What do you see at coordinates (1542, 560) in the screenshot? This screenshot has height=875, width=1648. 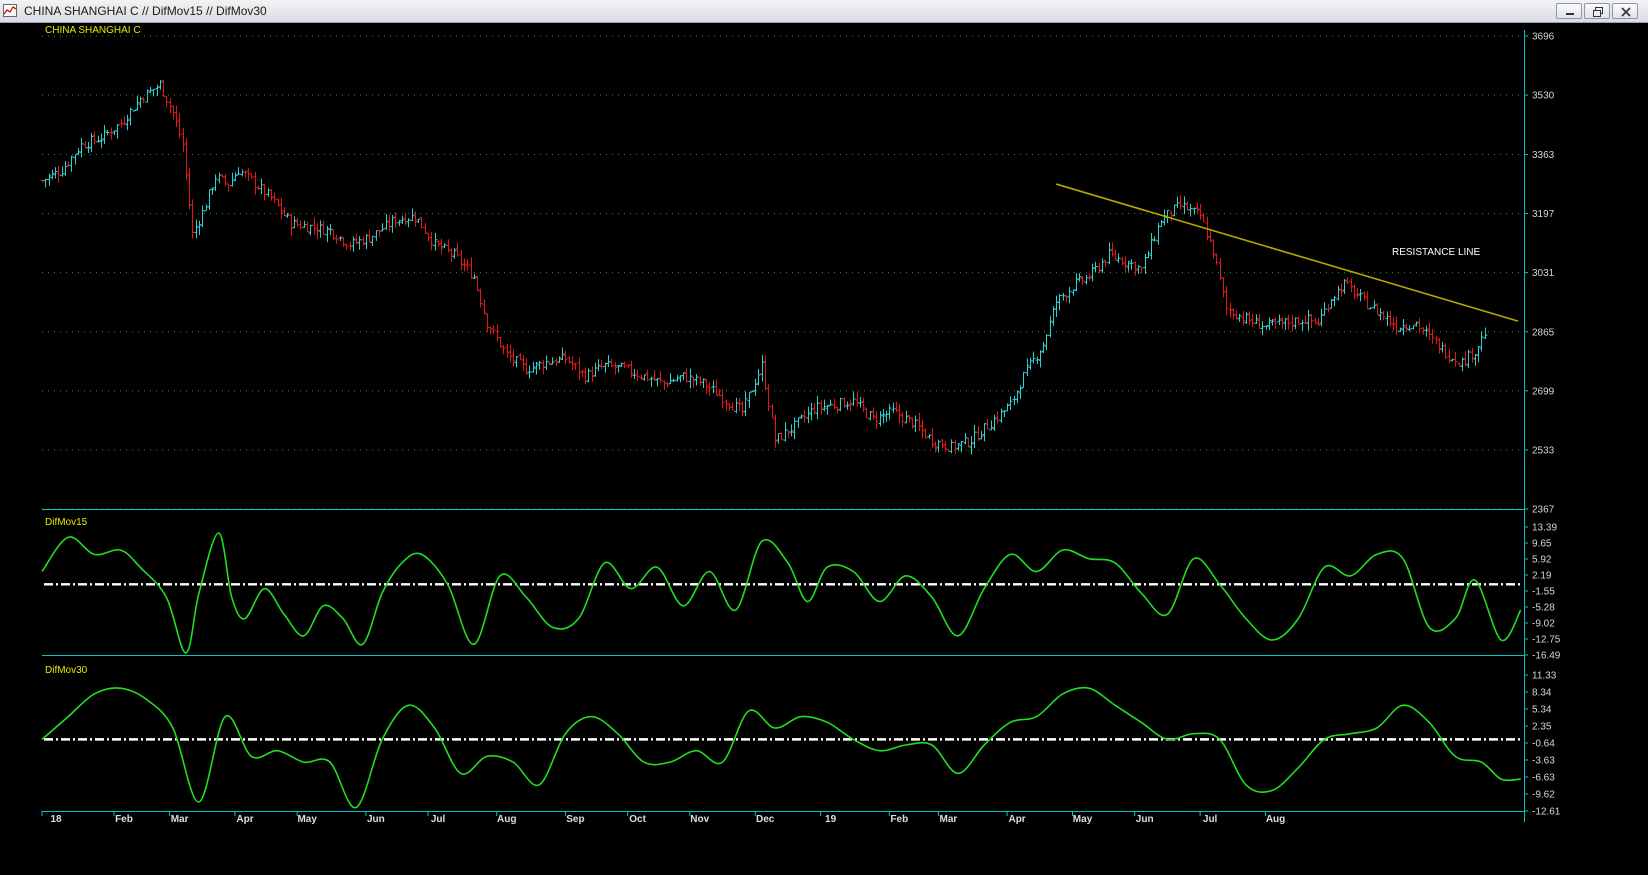 I see `y-tick-label: 5.92` at bounding box center [1542, 560].